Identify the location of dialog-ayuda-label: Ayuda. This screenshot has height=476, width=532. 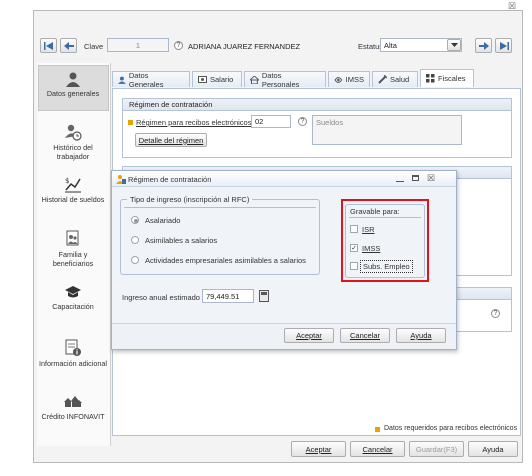
(421, 335).